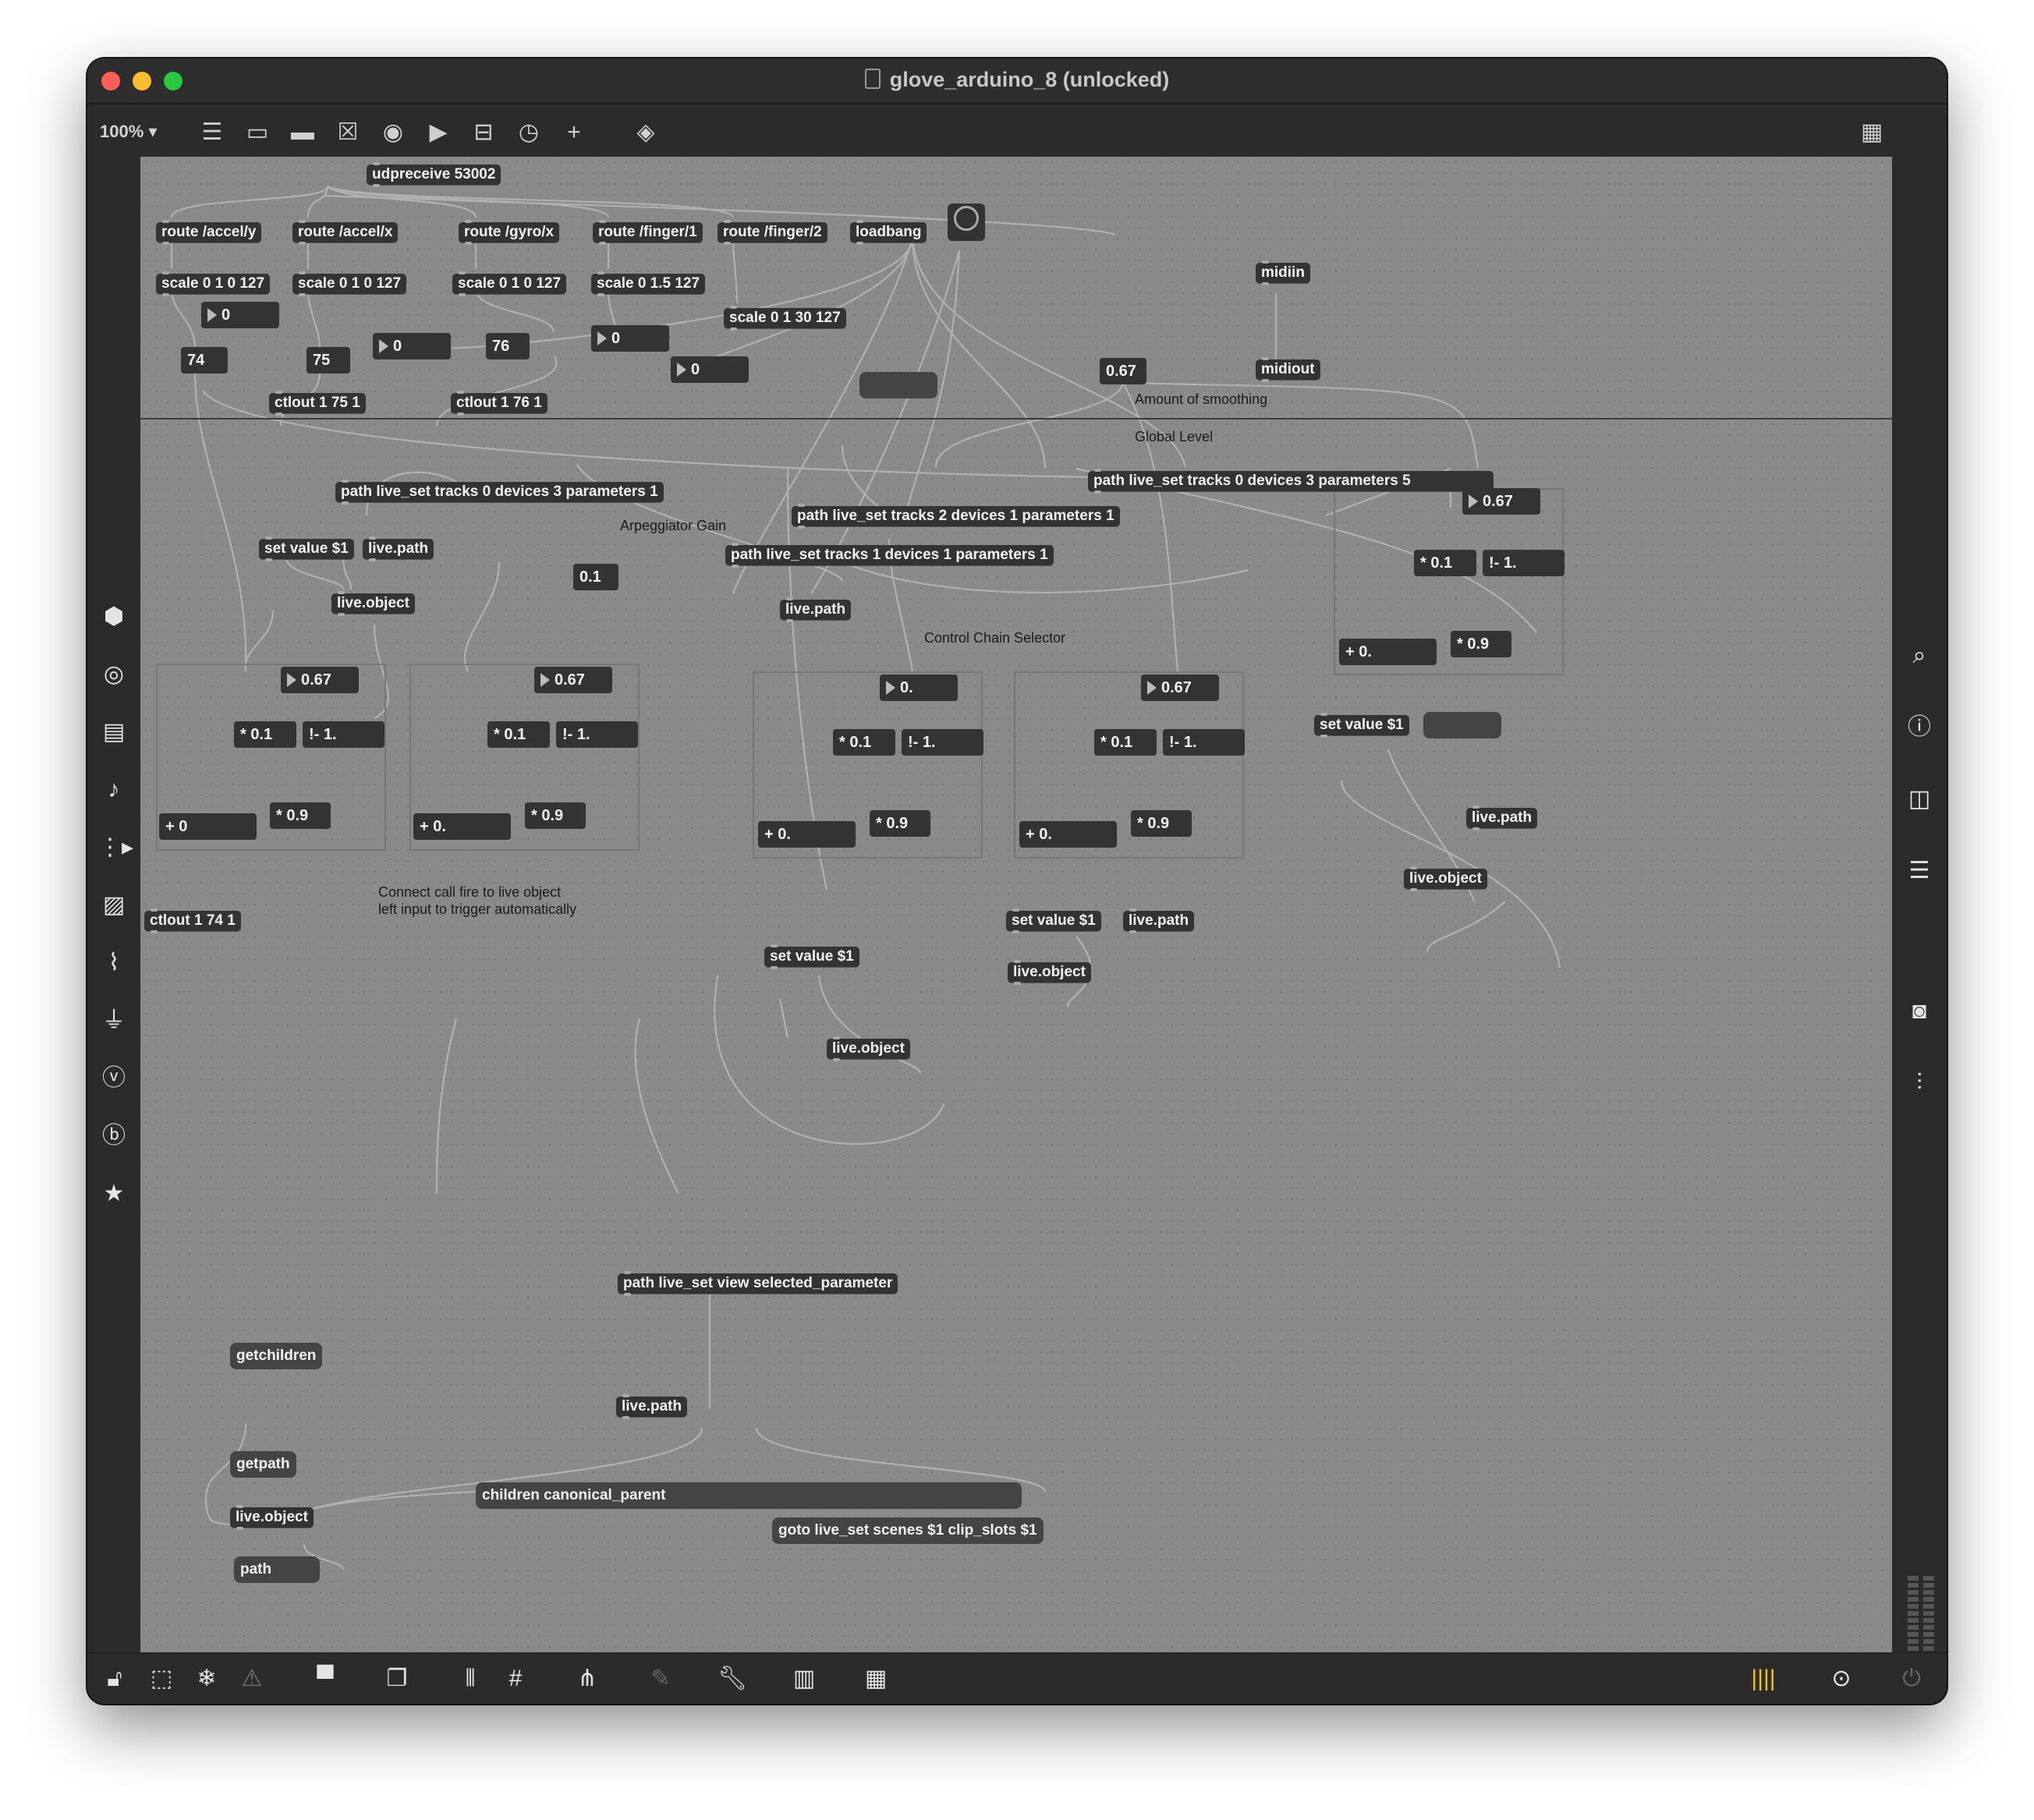 The width and height of the screenshot is (2034, 1820). What do you see at coordinates (272, 1517) in the screenshot?
I see `live-object-e: live.object` at bounding box center [272, 1517].